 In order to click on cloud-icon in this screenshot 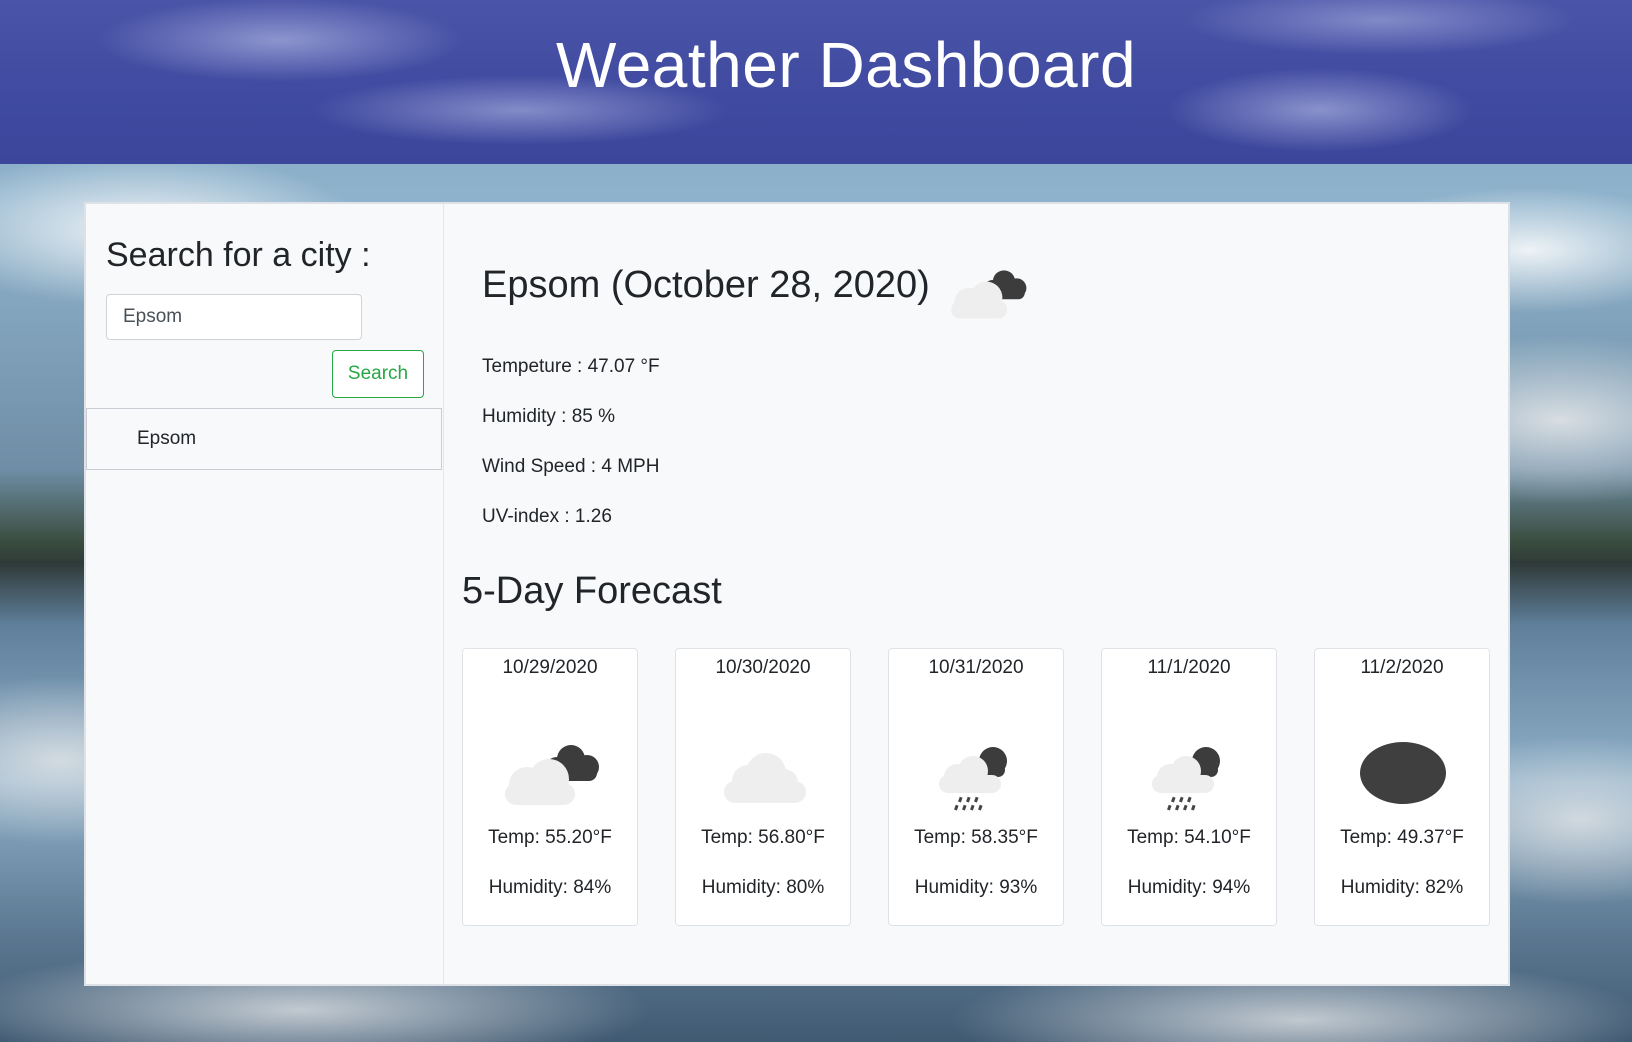, I will do `click(765, 778)`.